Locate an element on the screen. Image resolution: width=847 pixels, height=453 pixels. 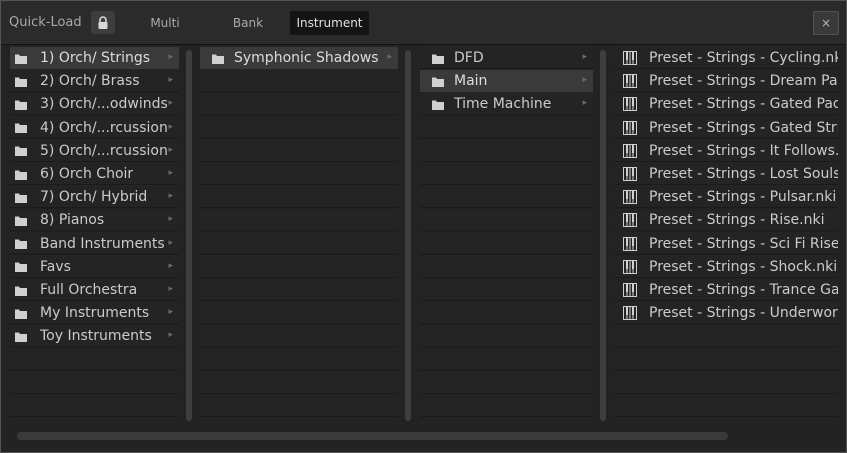
folder-item: Symphonic Shadows ▸ is located at coordinates (299, 58).